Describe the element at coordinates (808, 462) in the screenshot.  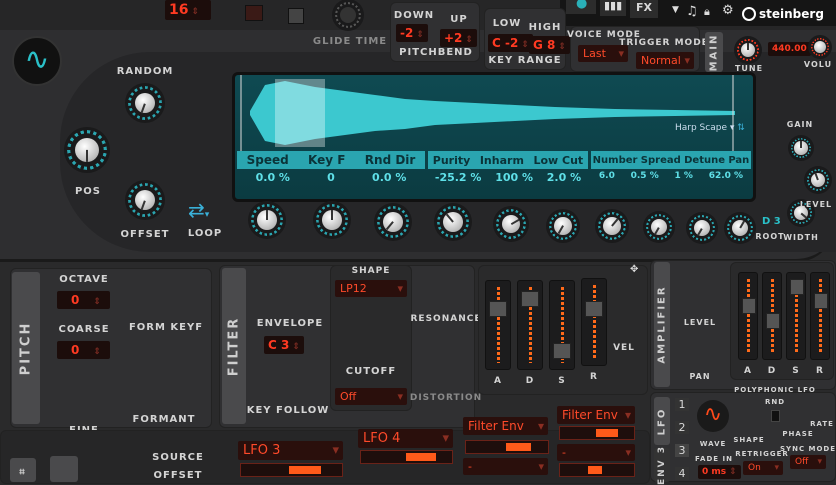
I see `sync-mode-dropdown: Off` at that location.